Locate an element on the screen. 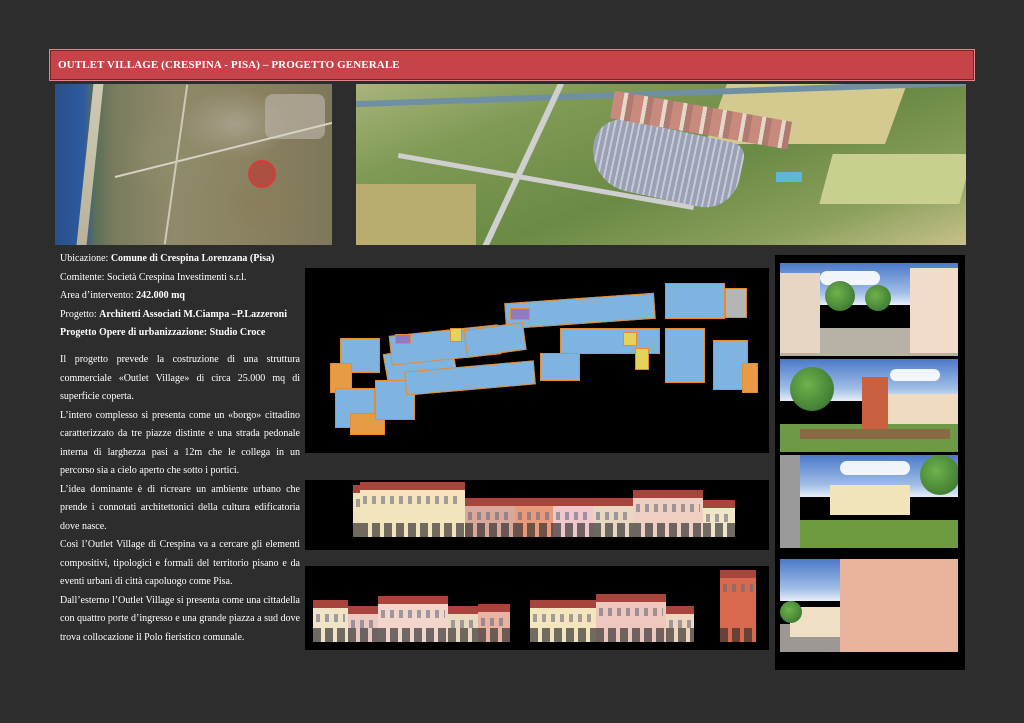 The height and width of the screenshot is (723, 1024). satellite-map-image is located at coordinates (193, 164).